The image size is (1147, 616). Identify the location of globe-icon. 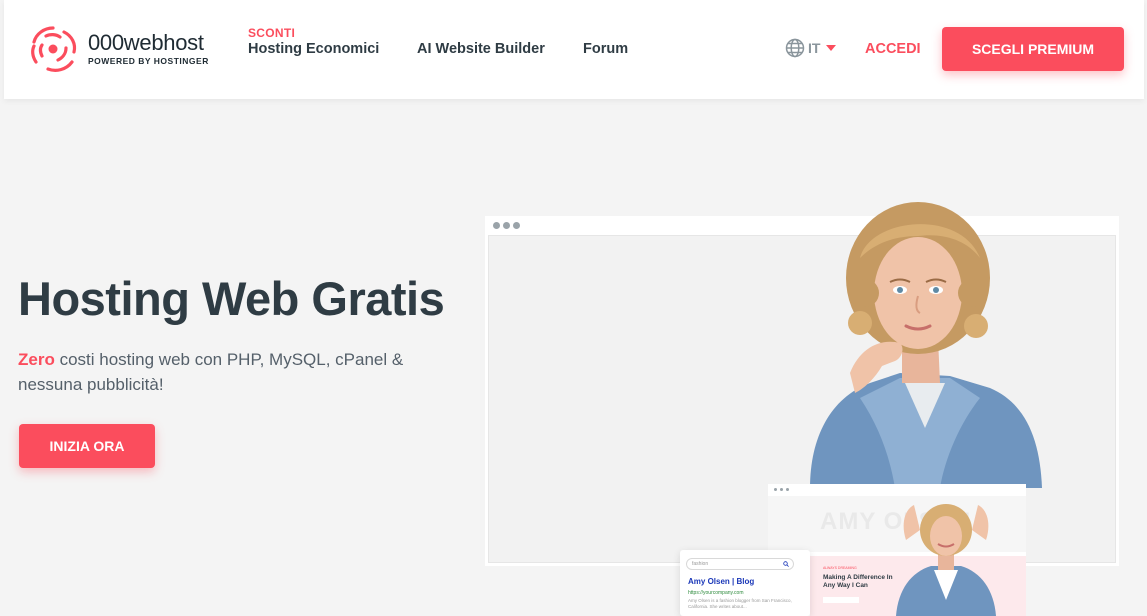
(795, 48).